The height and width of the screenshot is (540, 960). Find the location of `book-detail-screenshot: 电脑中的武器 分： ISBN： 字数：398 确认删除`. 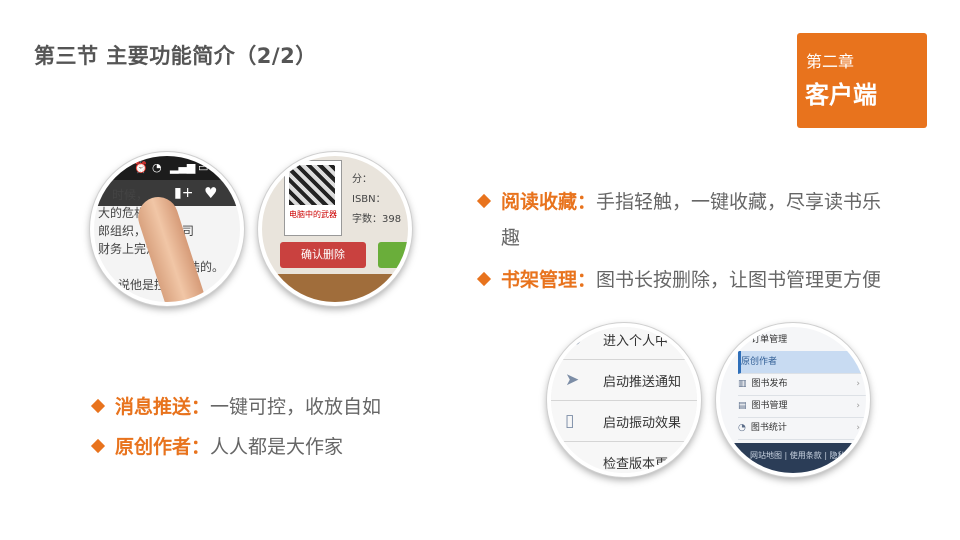

book-detail-screenshot: 电脑中的武器 分： ISBN： 字数：398 确认删除 is located at coordinates (335, 229).